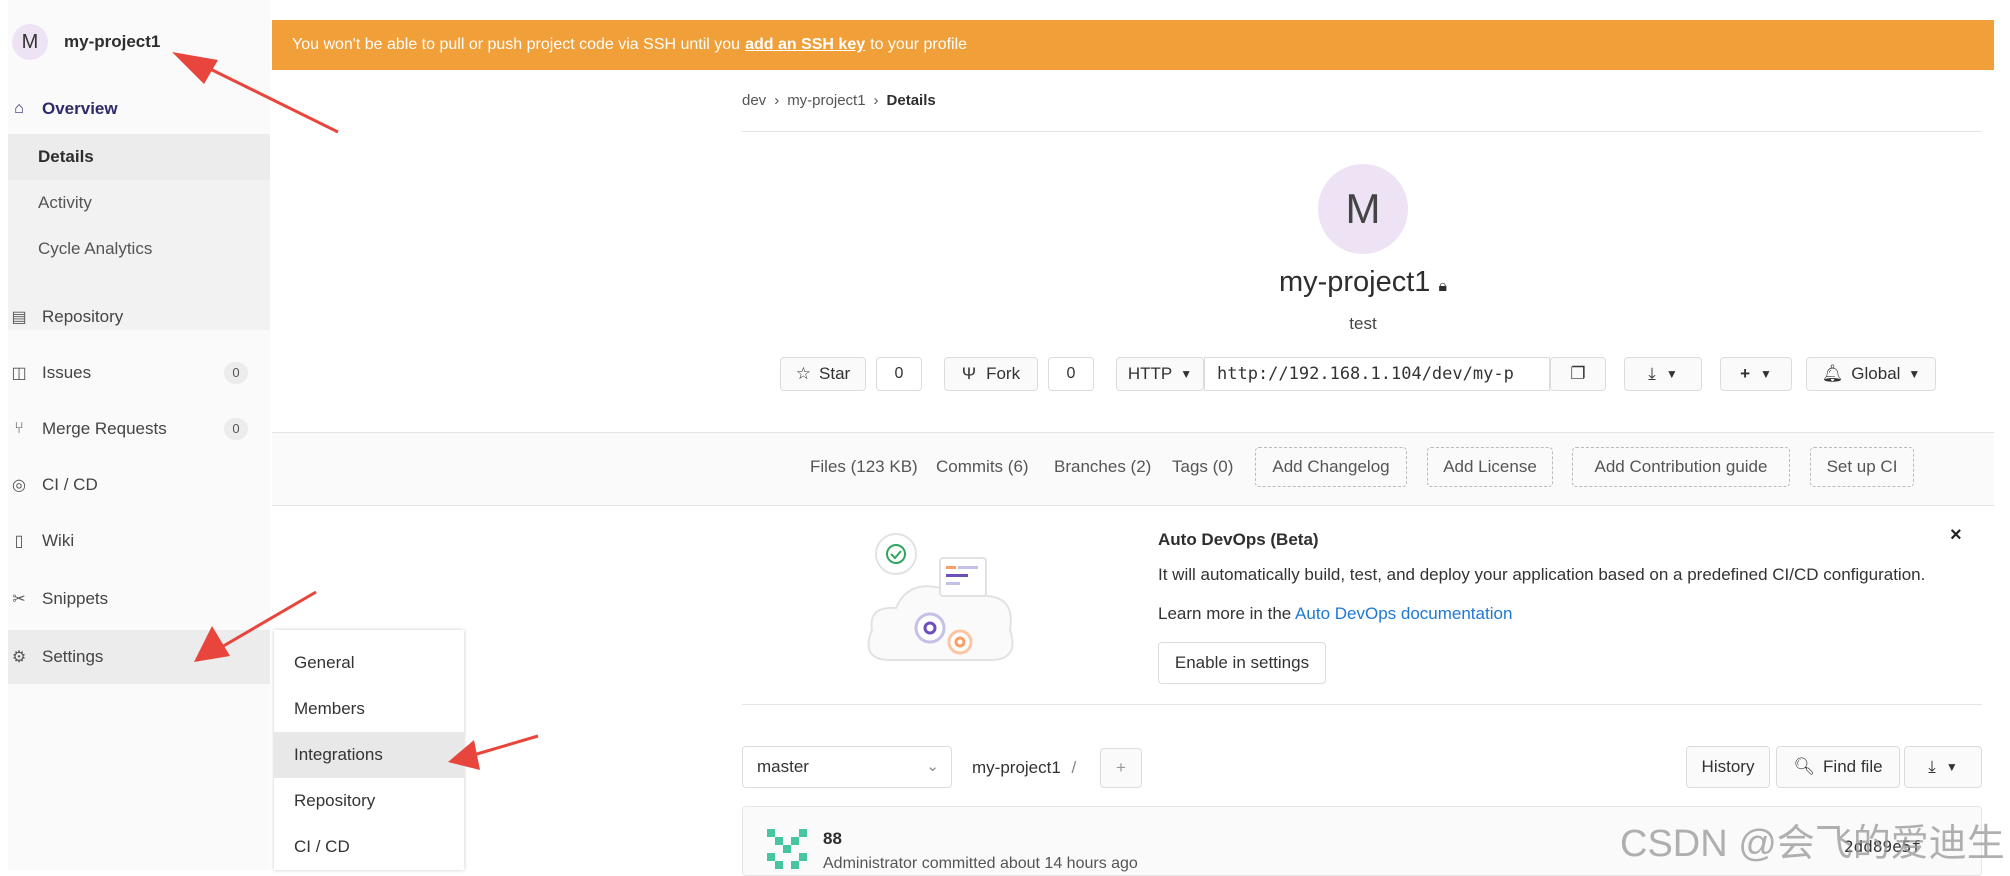  I want to click on fork-count: 0, so click(1071, 374).